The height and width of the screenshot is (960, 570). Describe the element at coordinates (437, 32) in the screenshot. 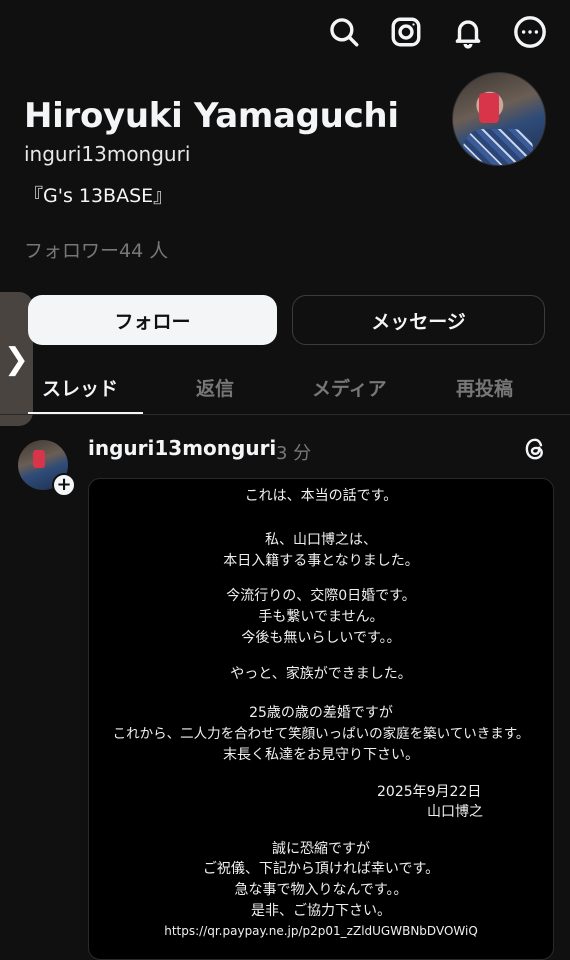

I see `top-bar` at that location.